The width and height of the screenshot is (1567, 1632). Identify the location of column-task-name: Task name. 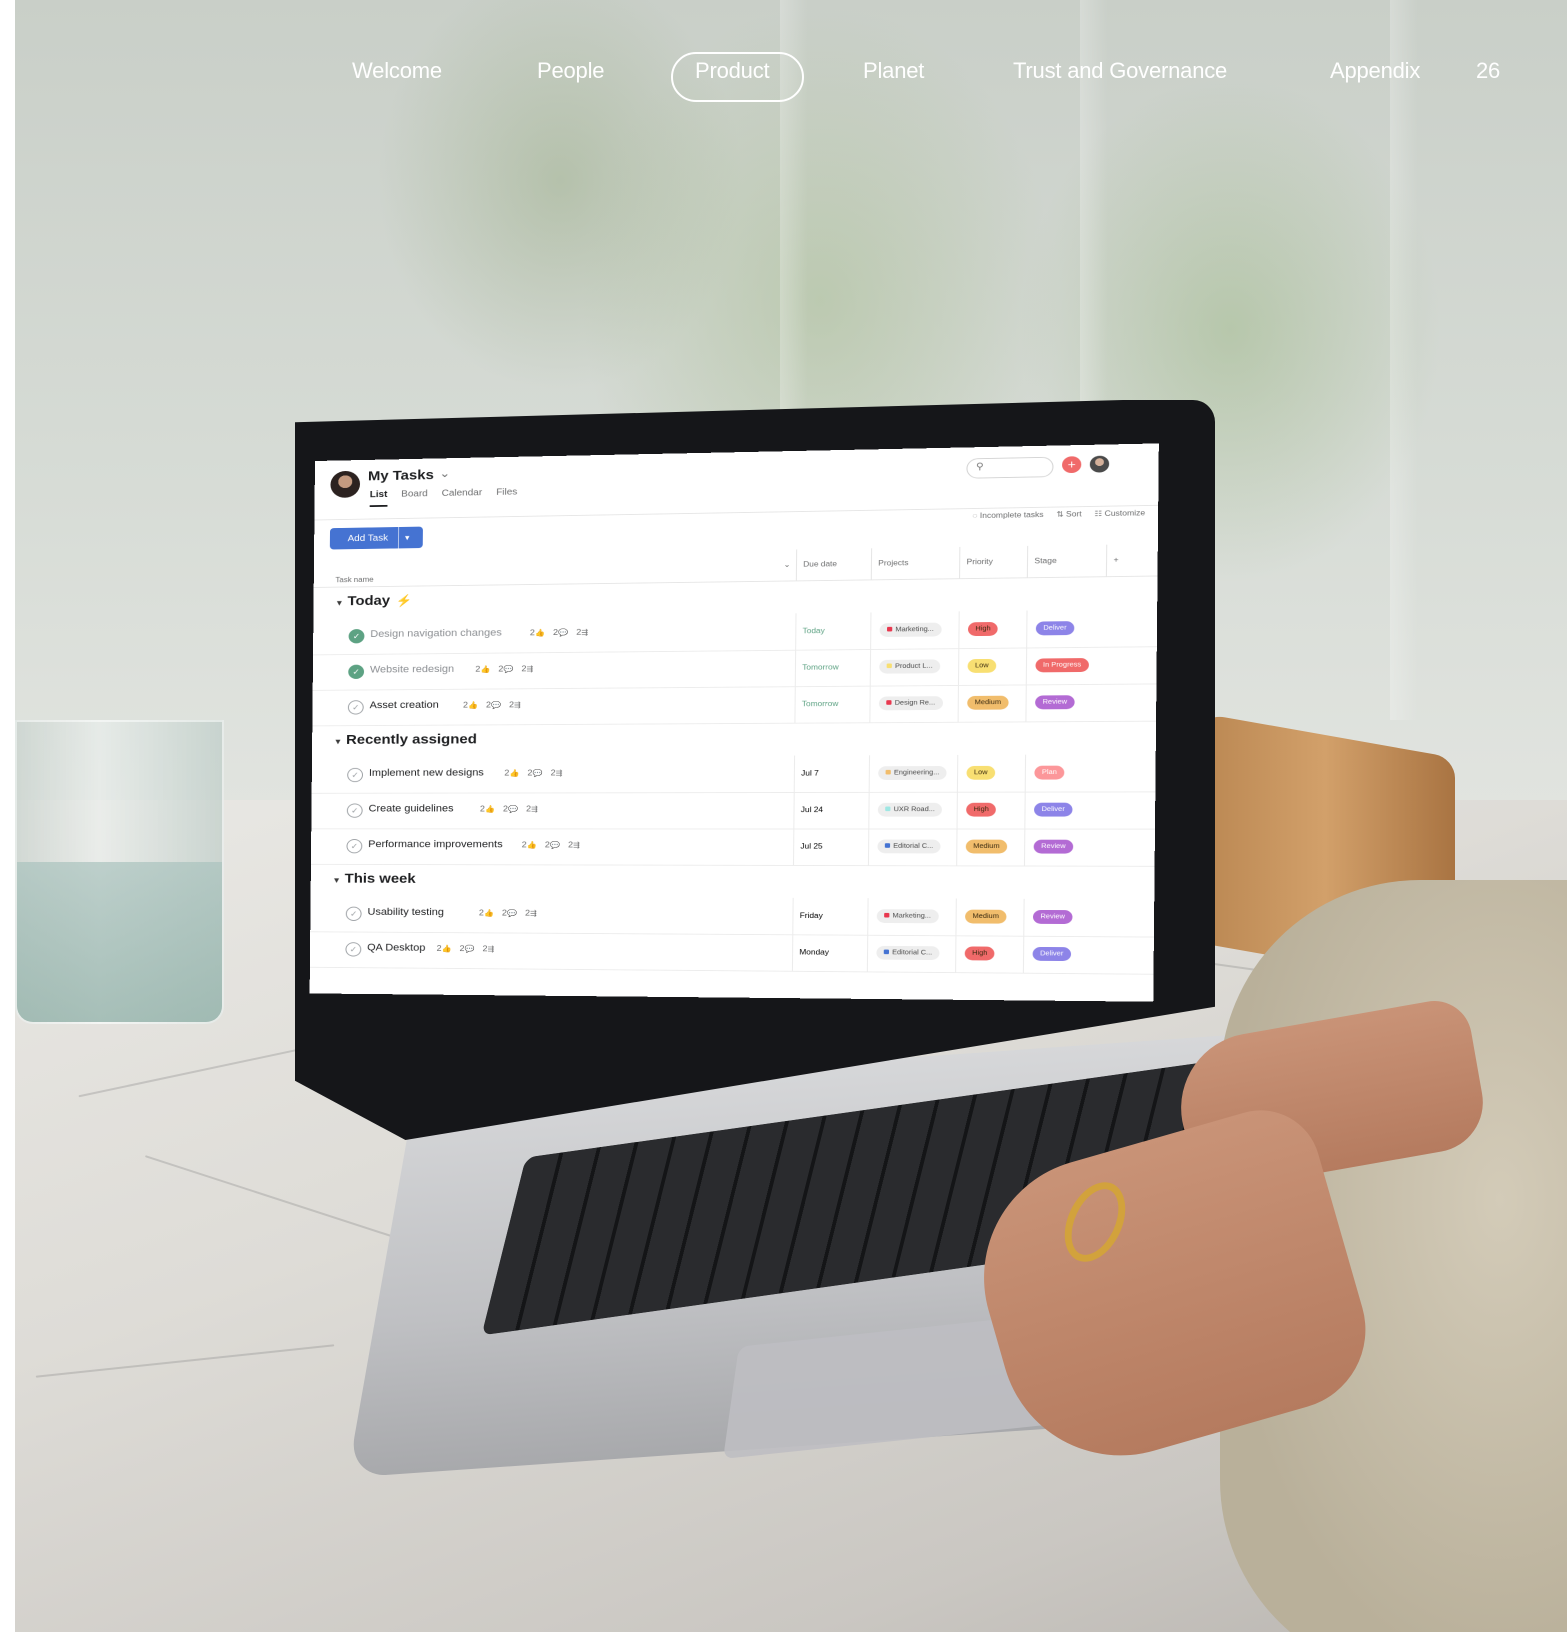
(351, 580).